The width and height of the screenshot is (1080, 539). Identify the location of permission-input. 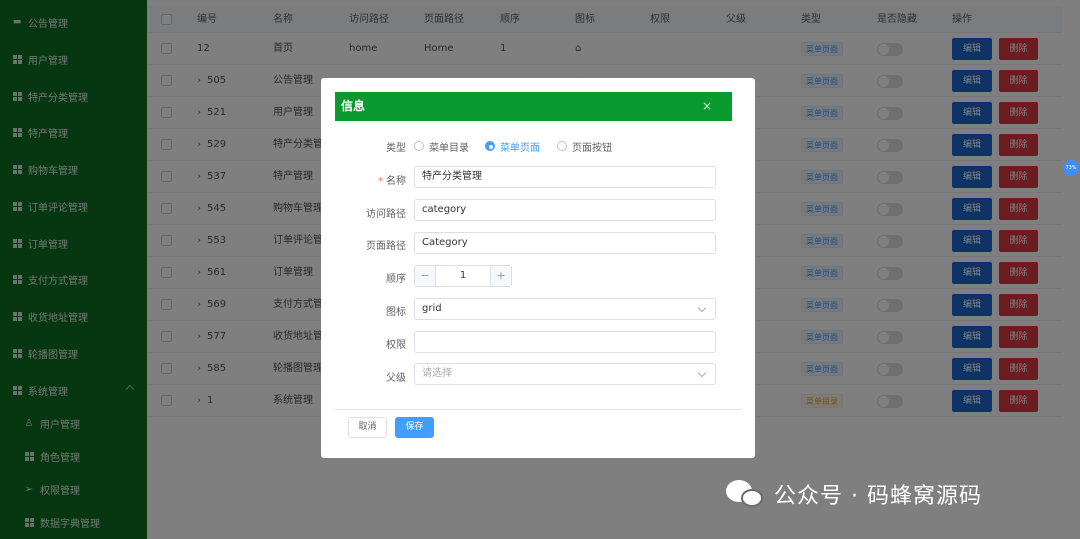
(565, 342).